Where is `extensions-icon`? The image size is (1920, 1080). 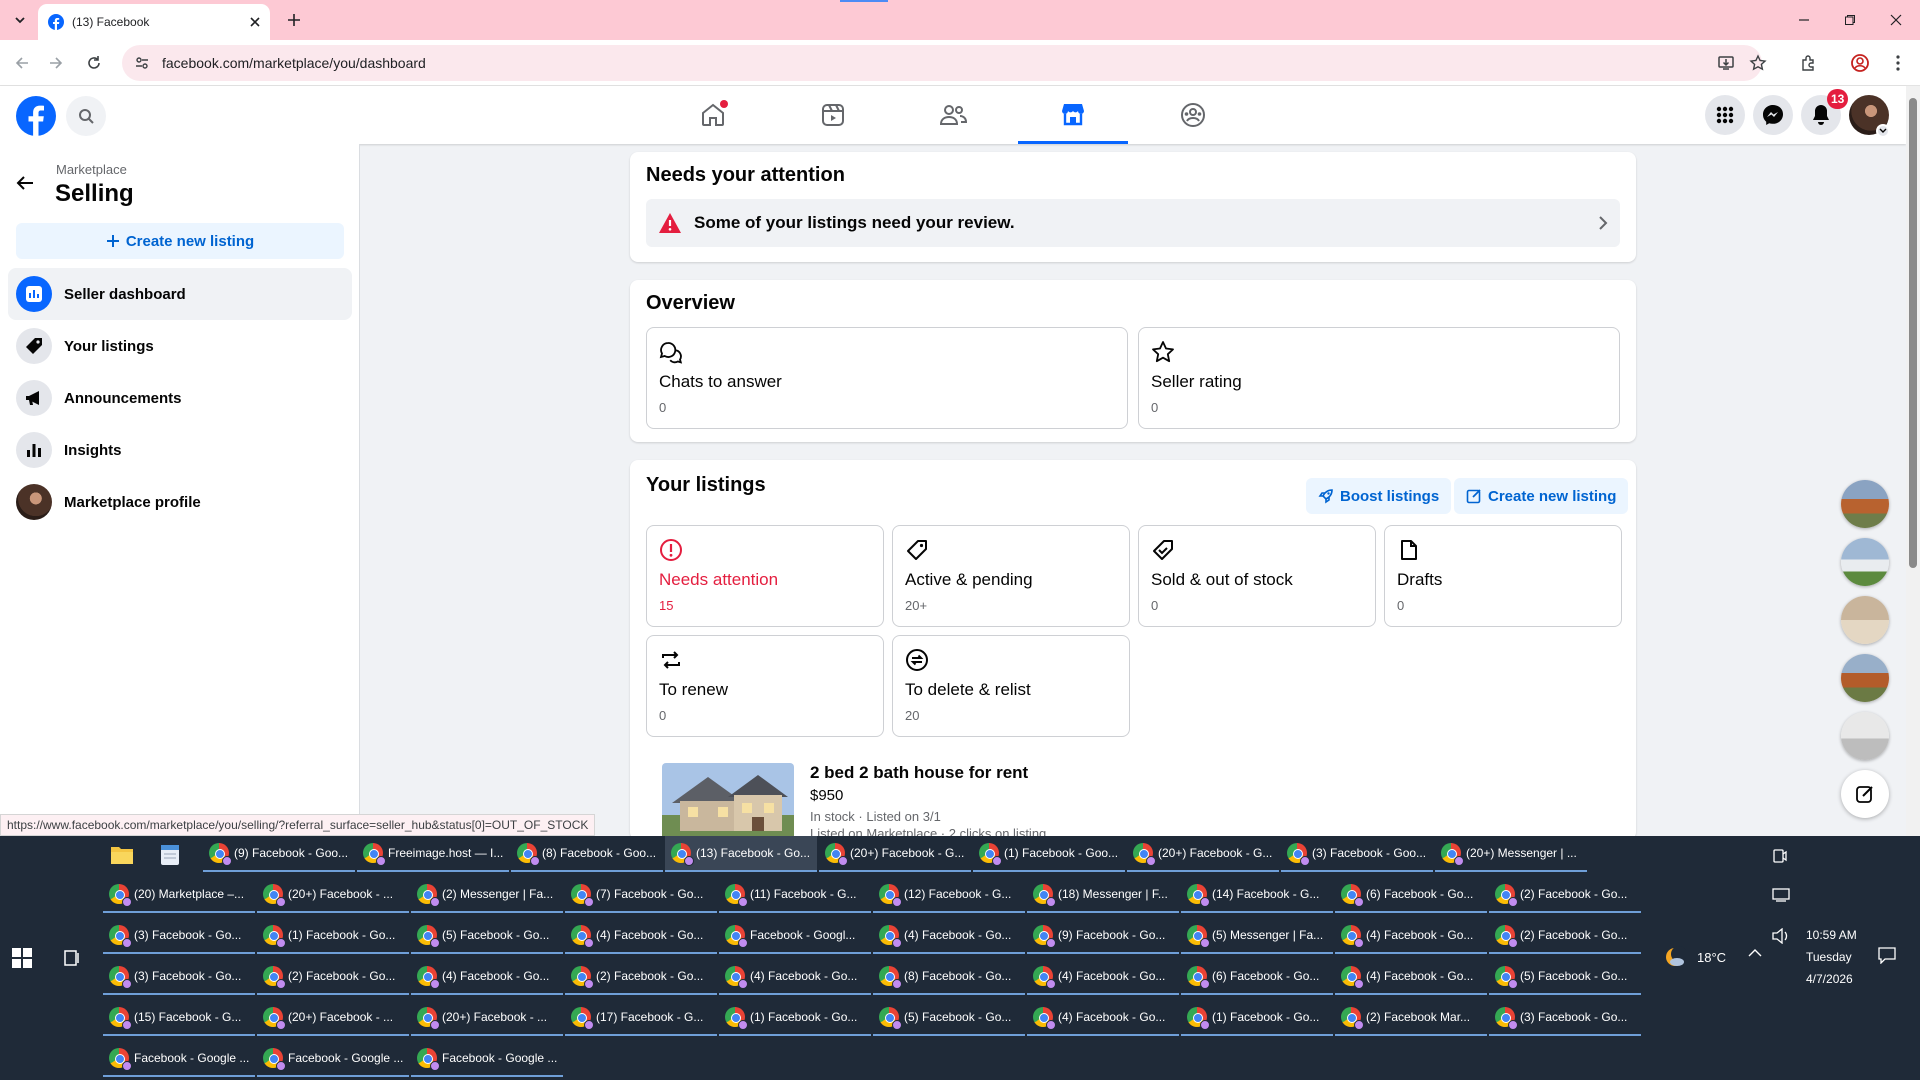
extensions-icon is located at coordinates (1808, 63).